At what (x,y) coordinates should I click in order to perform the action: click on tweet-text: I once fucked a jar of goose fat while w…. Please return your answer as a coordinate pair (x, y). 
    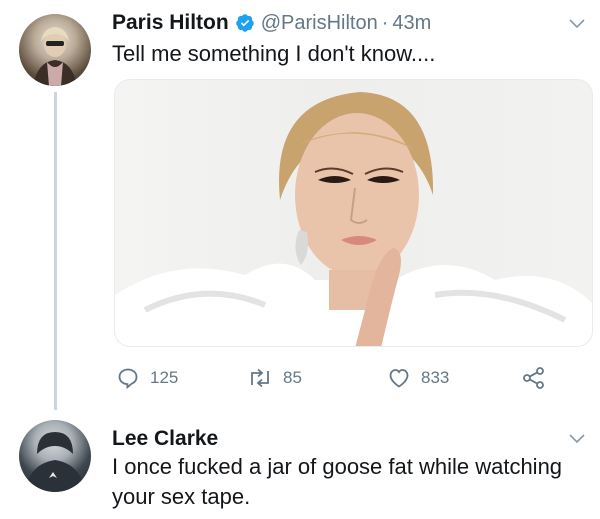
    Looking at the image, I should click on (337, 481).